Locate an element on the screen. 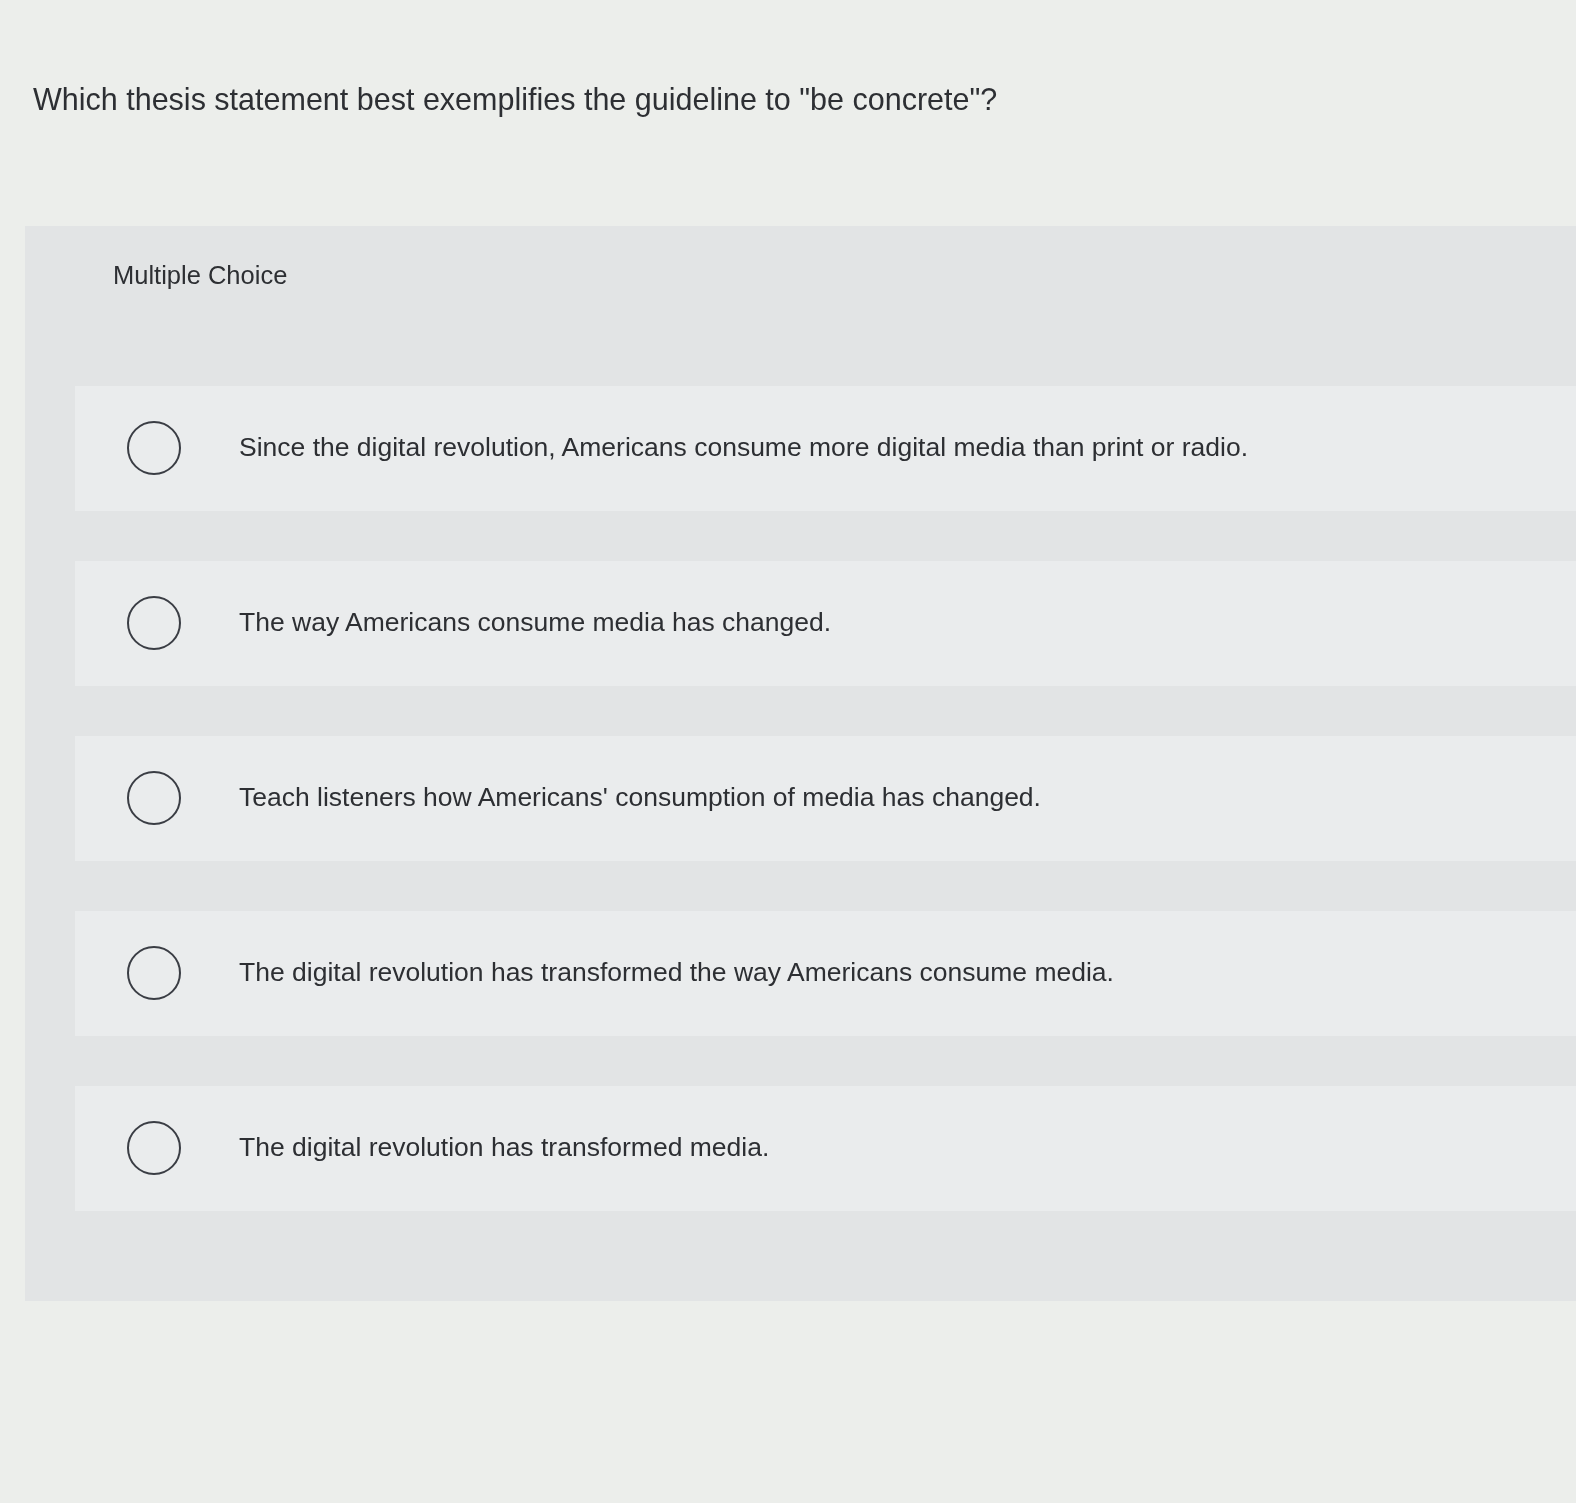 The height and width of the screenshot is (1503, 1576). option-text: Teach listeners how Americans' consumption of media has changed. is located at coordinates (640, 798).